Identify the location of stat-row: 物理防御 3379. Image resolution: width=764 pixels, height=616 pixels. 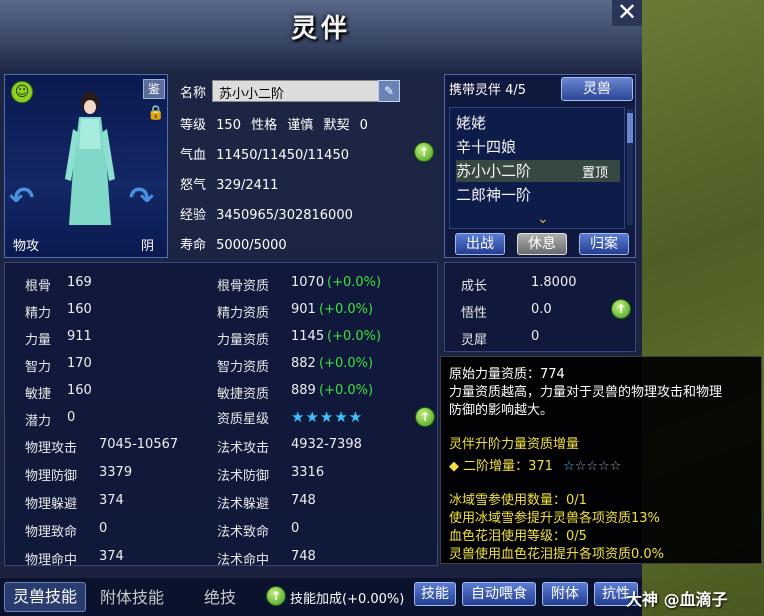
(79, 474).